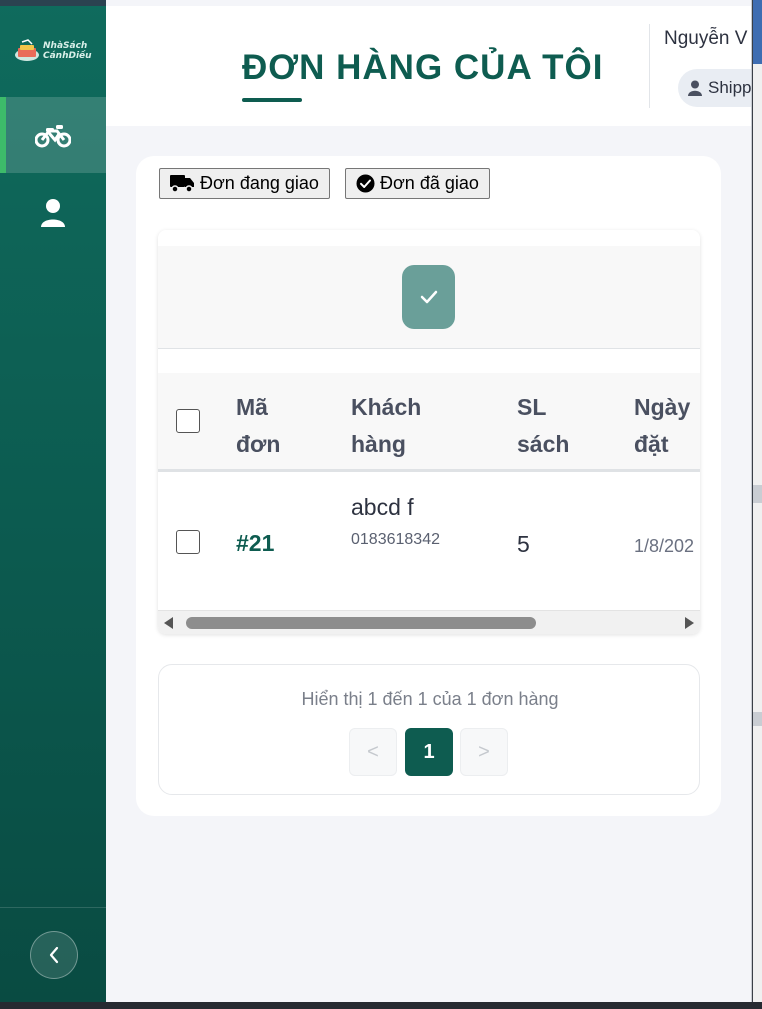 This screenshot has height=1009, width=762. What do you see at coordinates (378, 444) in the screenshot?
I see `column-header-line: hàng` at bounding box center [378, 444].